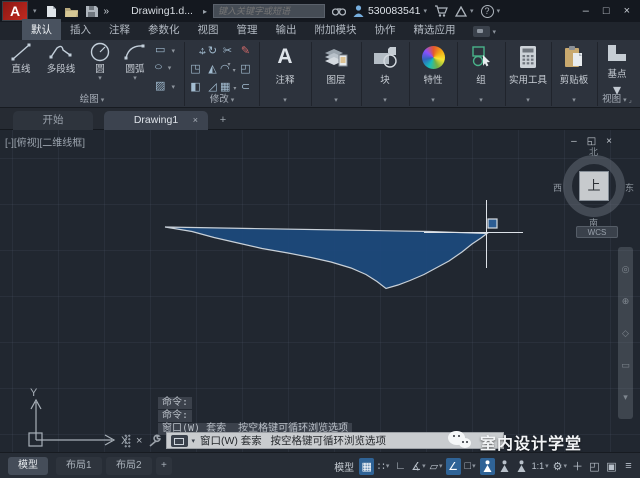 This screenshot has width=640, height=478. Describe the element at coordinates (286, 29) in the screenshot. I see `ribbon-tab-output: 输出` at that location.